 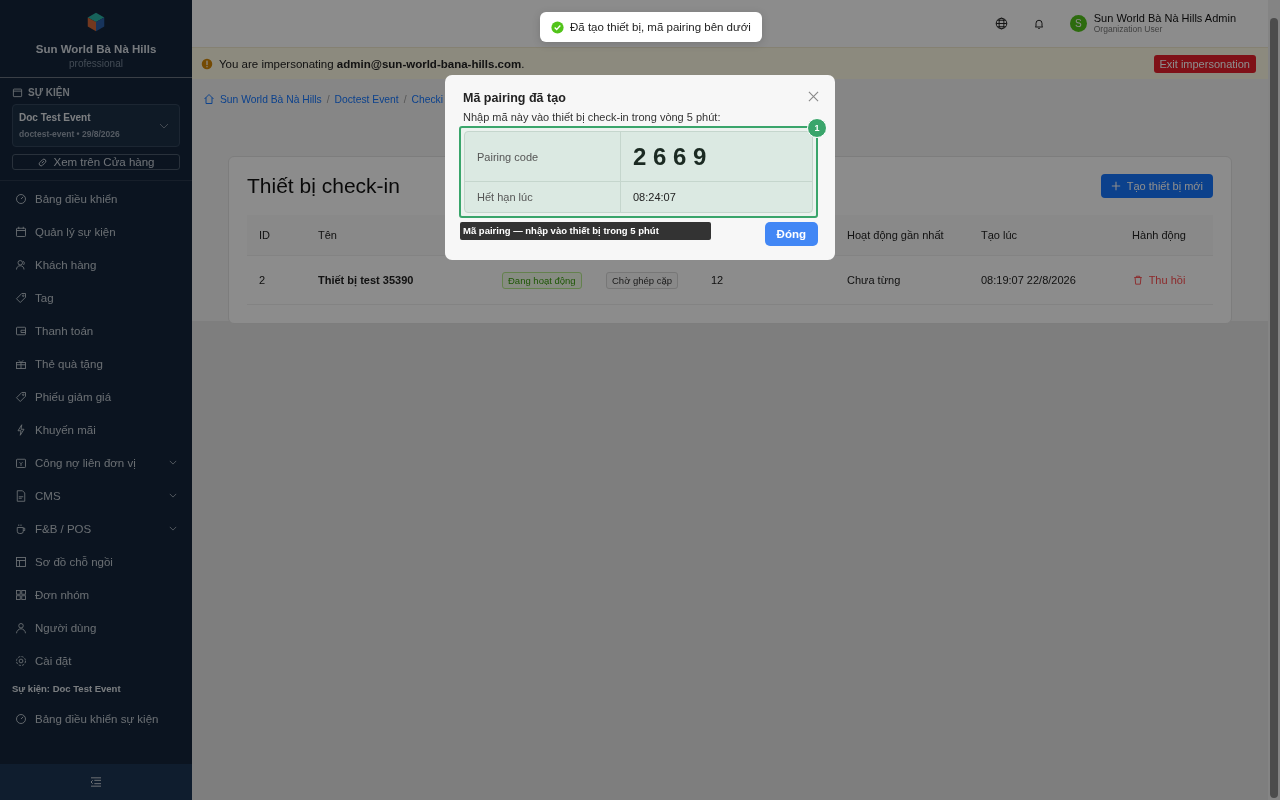 What do you see at coordinates (372, 63) in the screenshot?
I see `impersonation-message: You are impersonating admin@sun-world-bana-hills.com.` at bounding box center [372, 63].